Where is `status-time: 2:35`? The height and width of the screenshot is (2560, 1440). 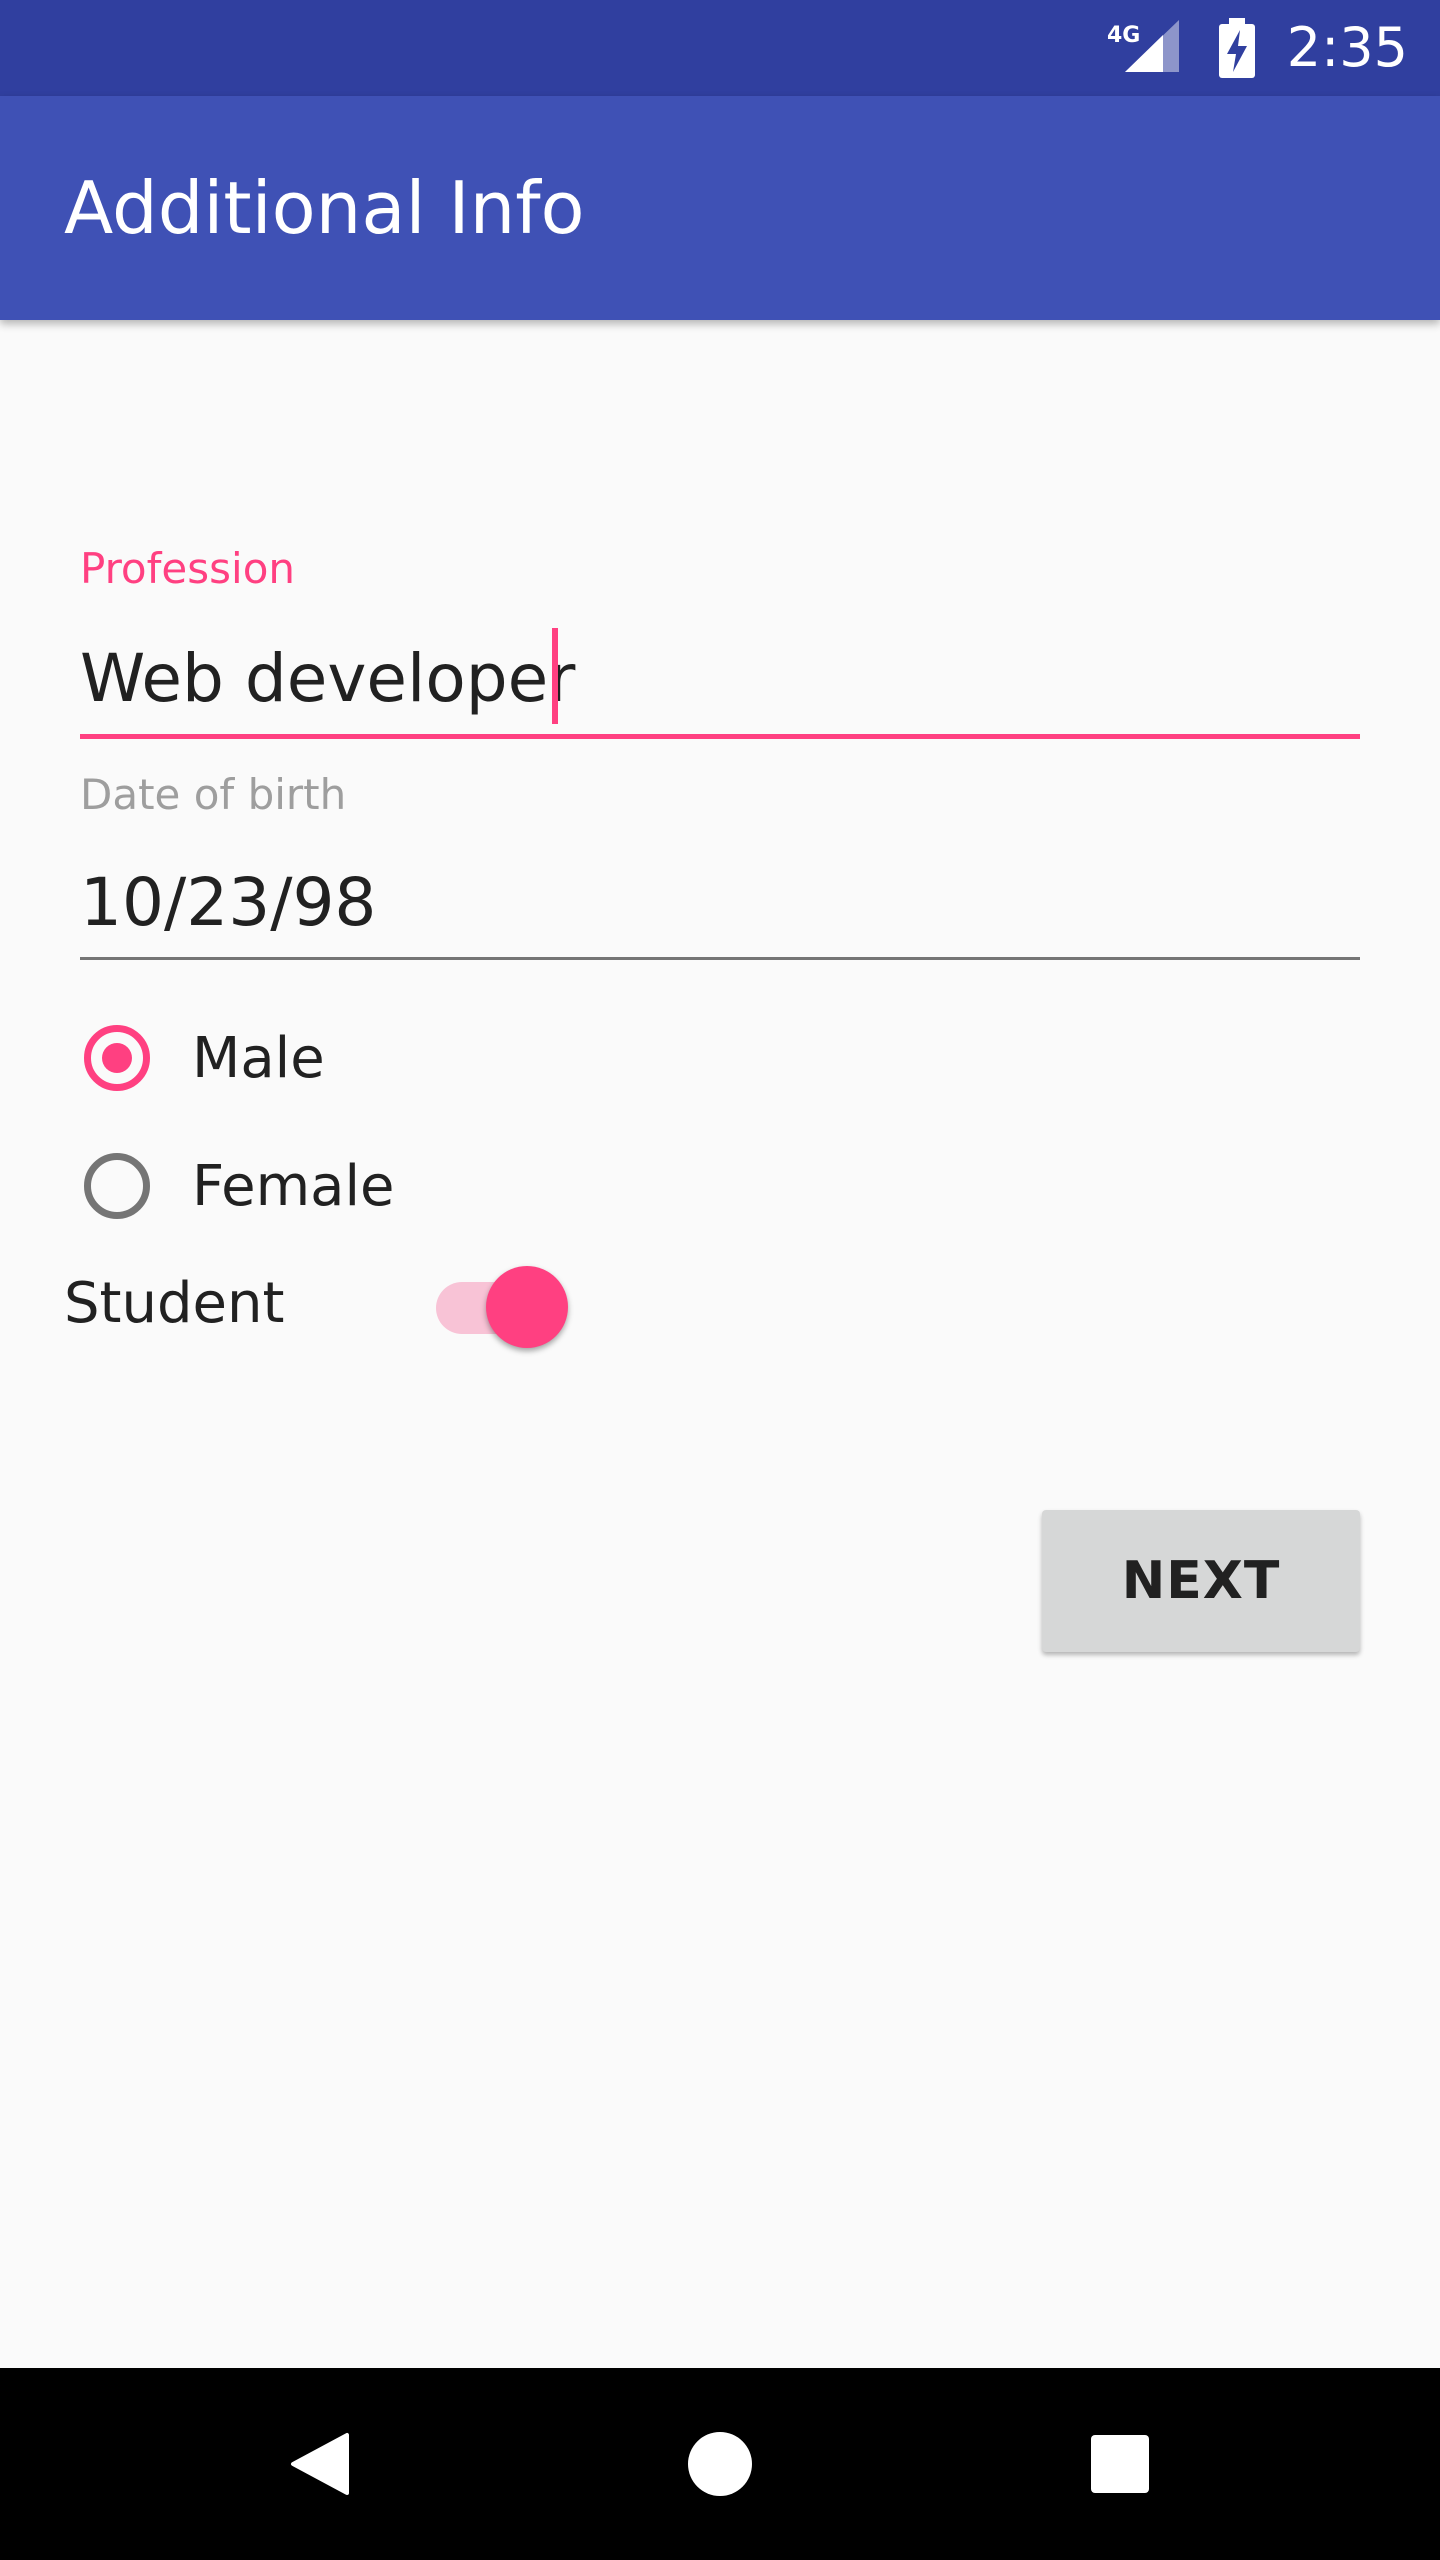 status-time: 2:35 is located at coordinates (1347, 47).